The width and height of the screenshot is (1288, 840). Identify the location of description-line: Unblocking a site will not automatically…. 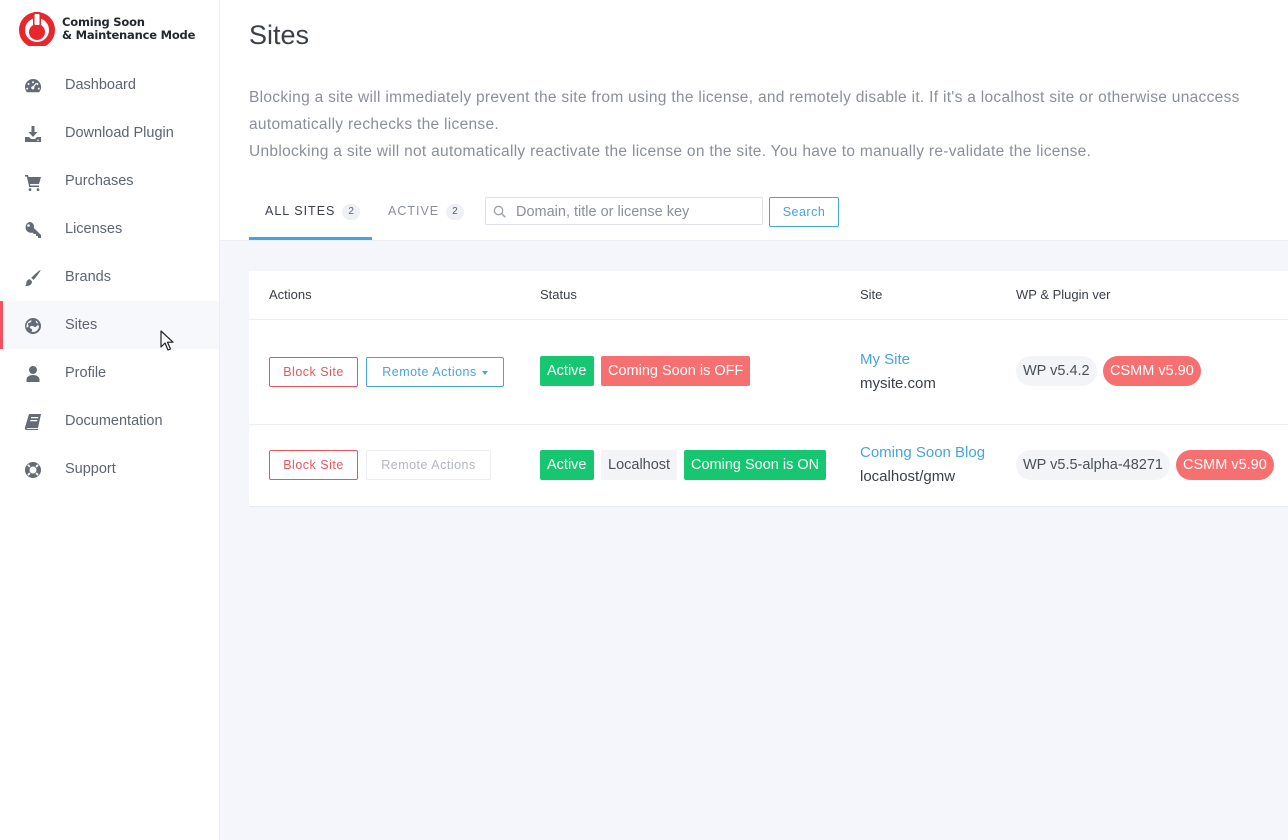
(670, 151).